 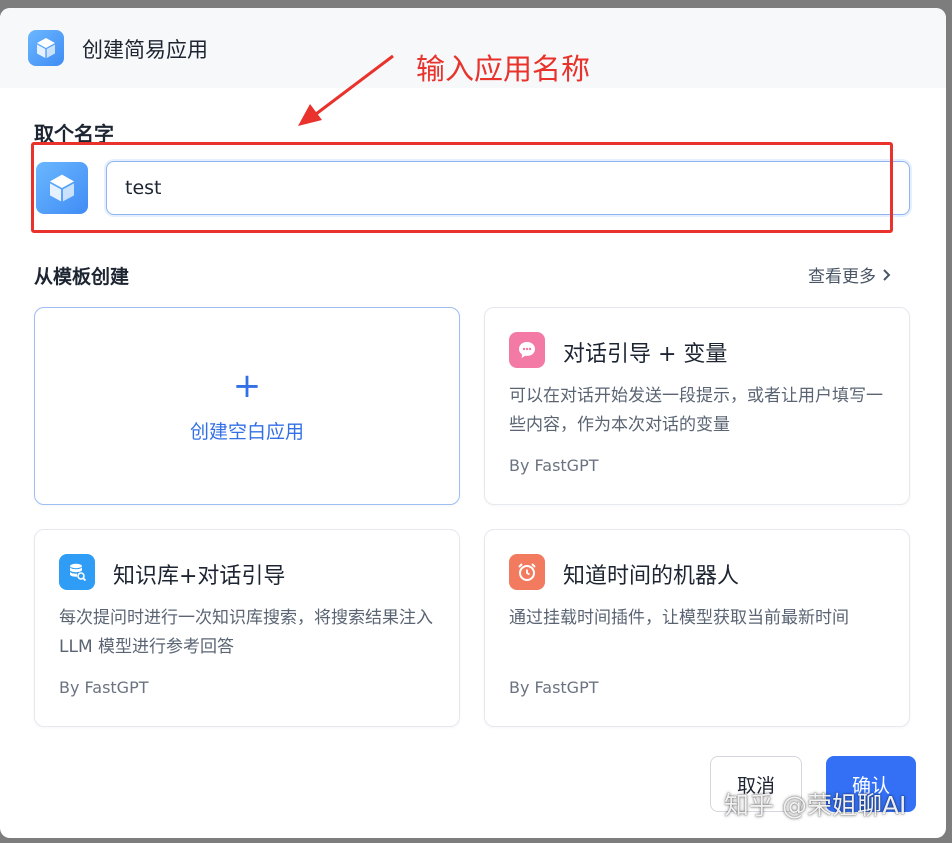 I want to click on template-card-time-bot: 知道时间的机器人 通过挂载时间插件，让模型获取当前最新时间 By FastGPT, so click(x=697, y=628).